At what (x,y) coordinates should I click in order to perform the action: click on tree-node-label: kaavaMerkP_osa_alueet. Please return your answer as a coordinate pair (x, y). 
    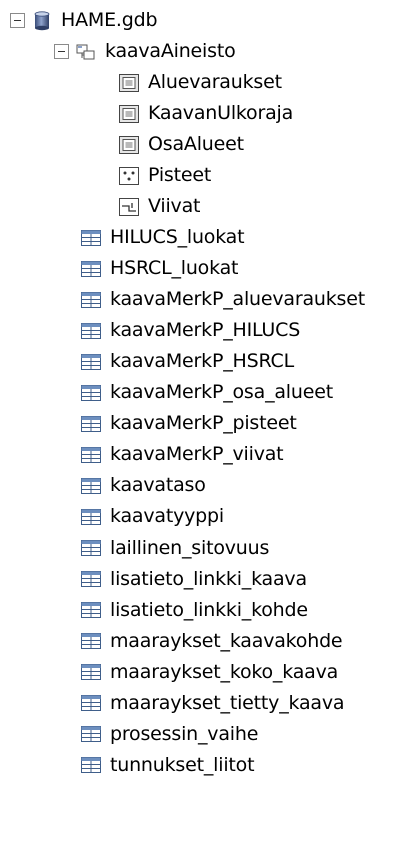
    Looking at the image, I should click on (221, 392).